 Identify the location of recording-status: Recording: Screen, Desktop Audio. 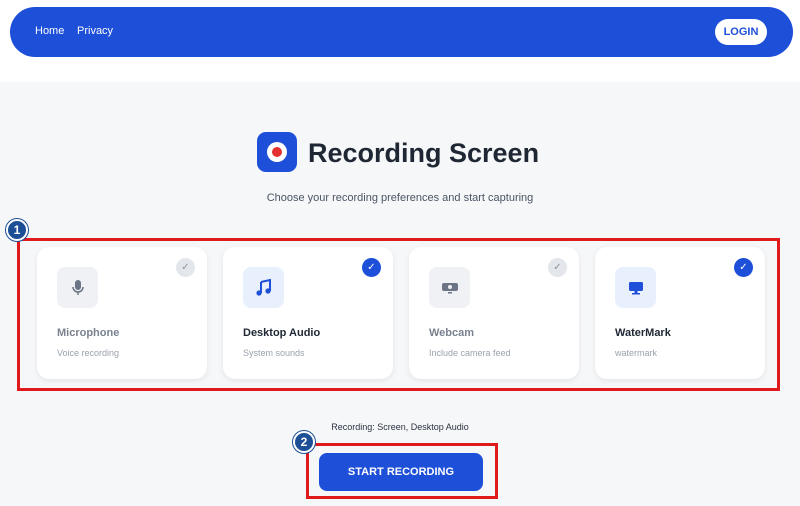
(400, 427).